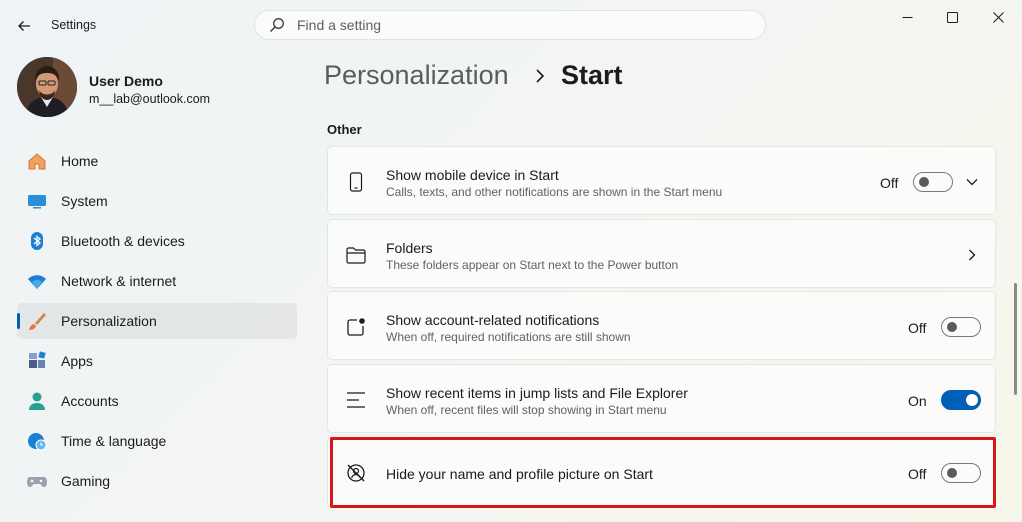 Image resolution: width=1022 pixels, height=522 pixels. I want to click on sidebar-item-label: Personalization, so click(109, 321).